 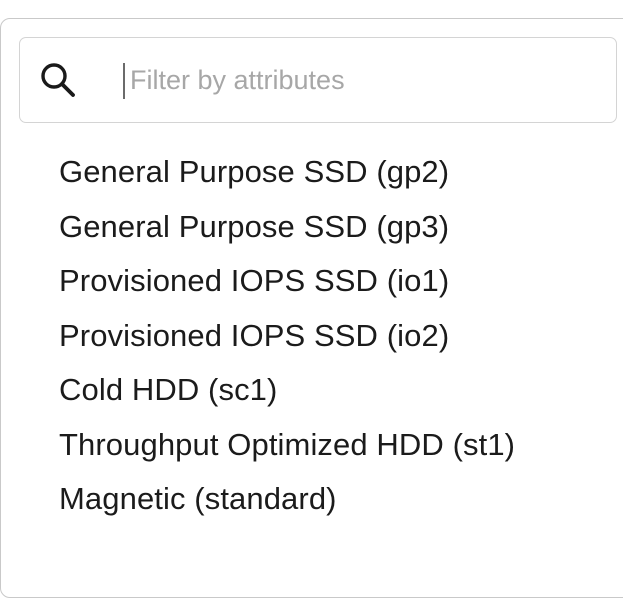 I want to click on option-standard: Magnetic (standard), so click(x=287, y=499).